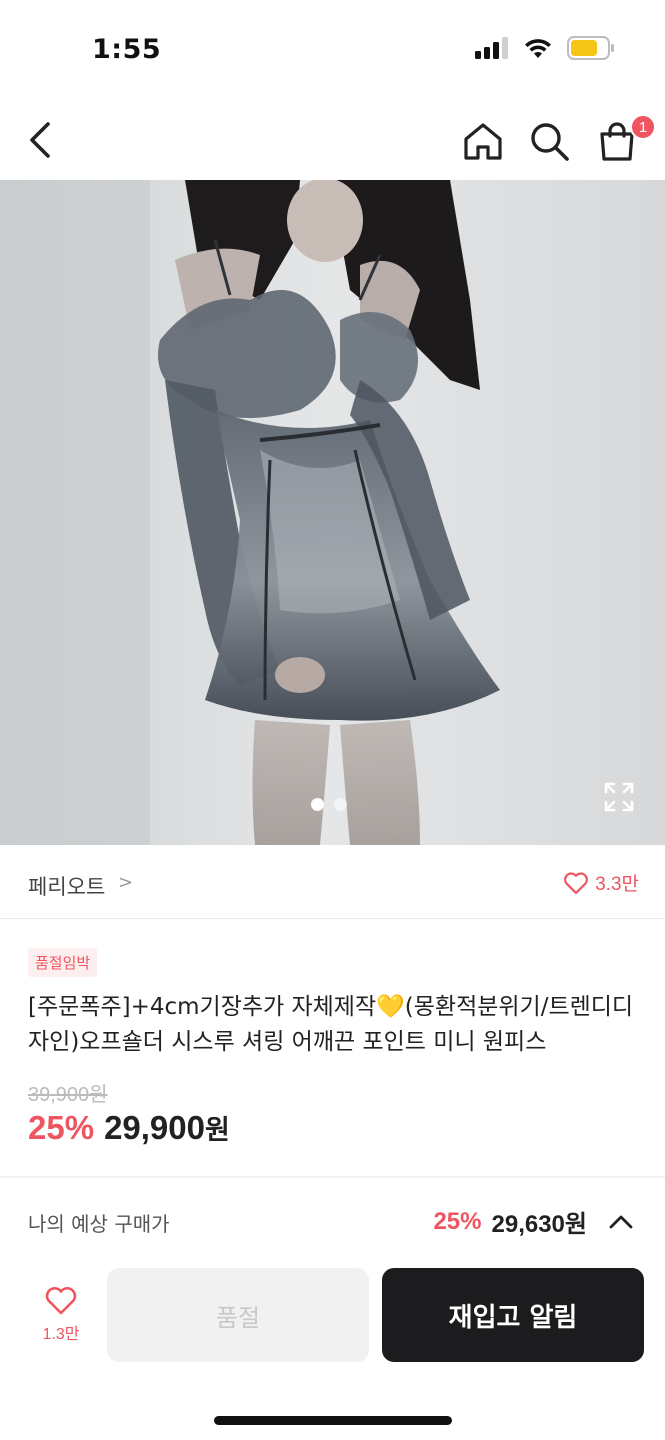  I want to click on status-badge: 품절임박, so click(63, 962).